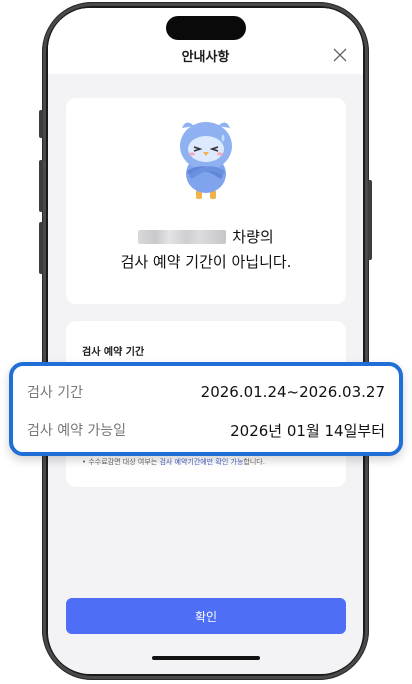 The height and width of the screenshot is (684, 412). What do you see at coordinates (55, 393) in the screenshot?
I see `inspection-period-label: 검사 기간` at bounding box center [55, 393].